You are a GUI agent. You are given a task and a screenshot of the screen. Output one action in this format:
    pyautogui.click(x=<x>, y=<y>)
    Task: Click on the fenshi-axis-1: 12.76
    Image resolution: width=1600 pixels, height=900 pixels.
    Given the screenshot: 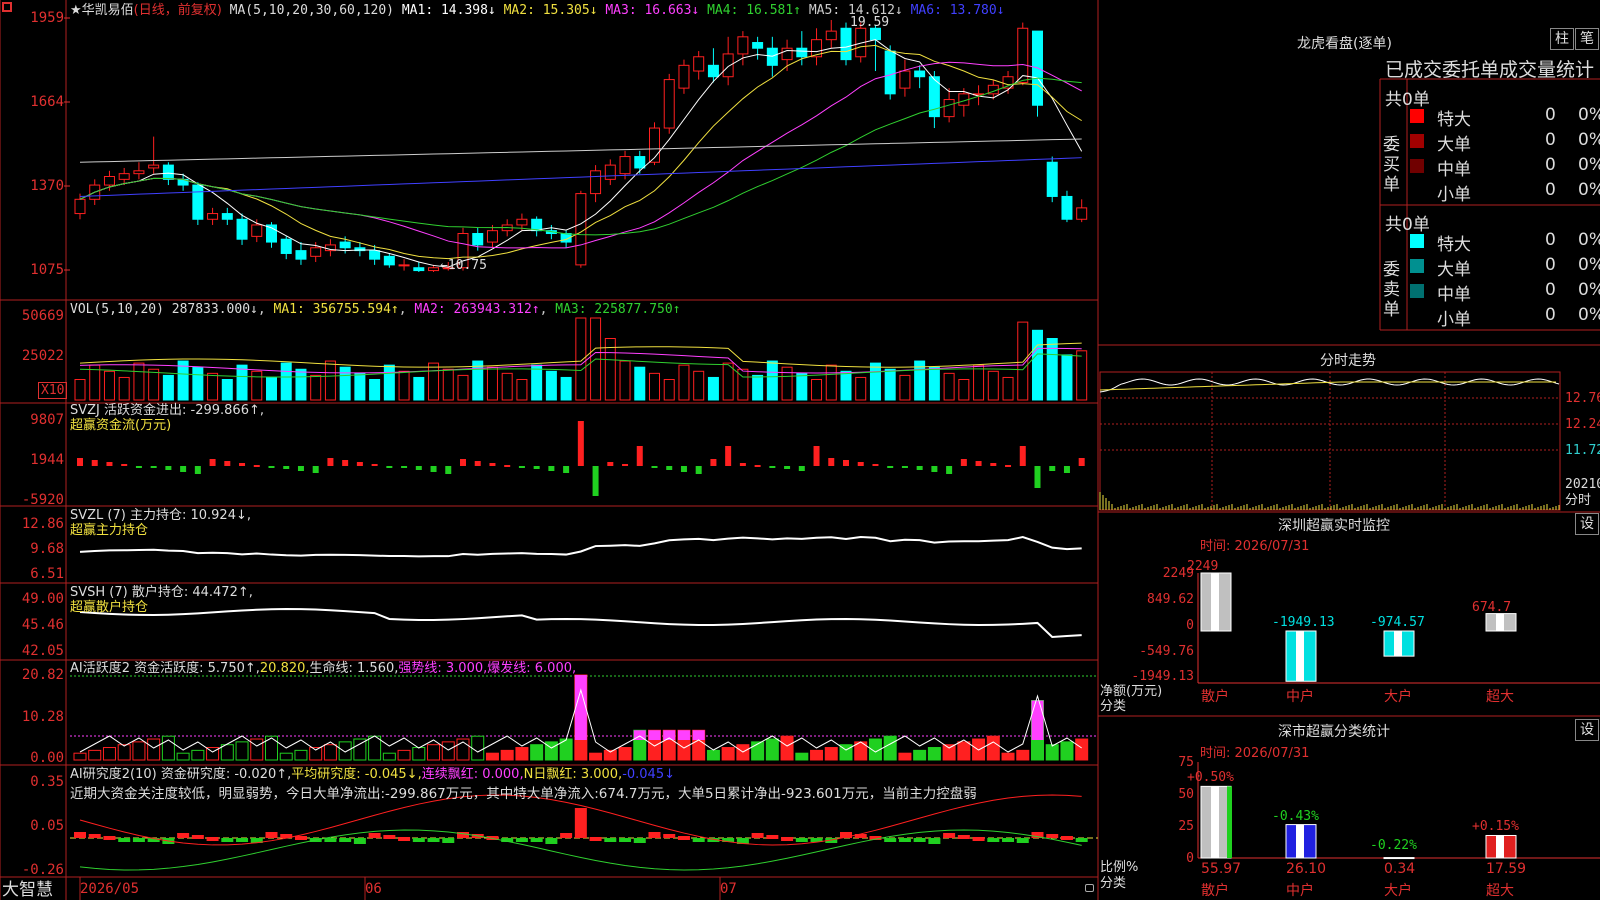 What is the action you would take?
    pyautogui.click(x=1582, y=398)
    